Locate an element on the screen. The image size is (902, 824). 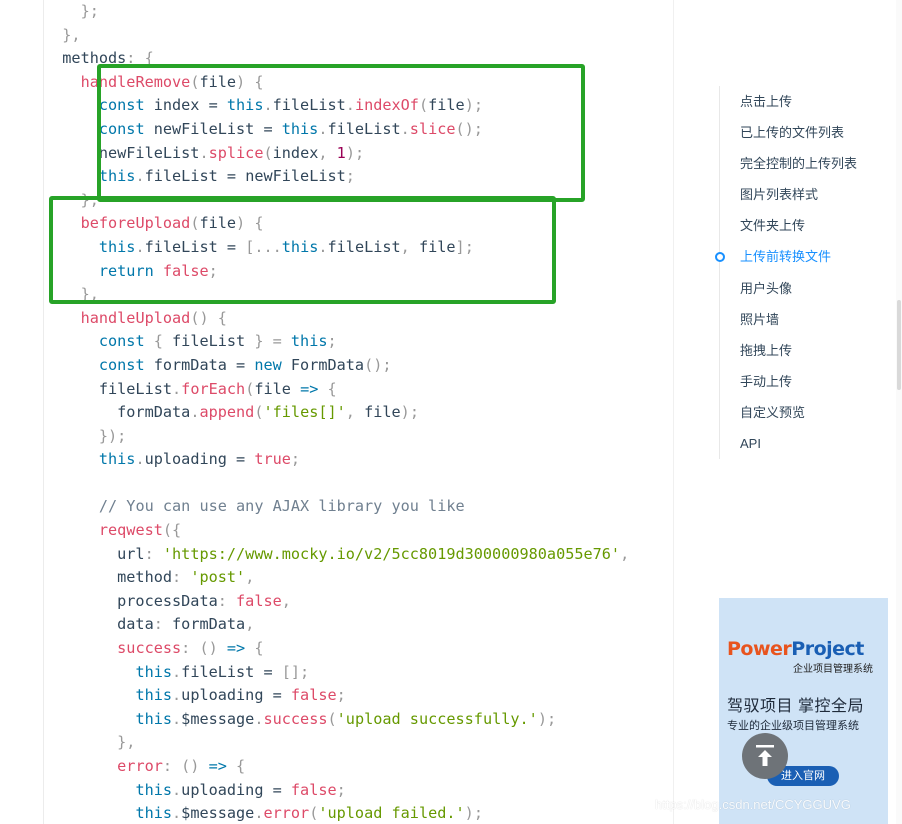
back-to-top-button is located at coordinates (765, 756).